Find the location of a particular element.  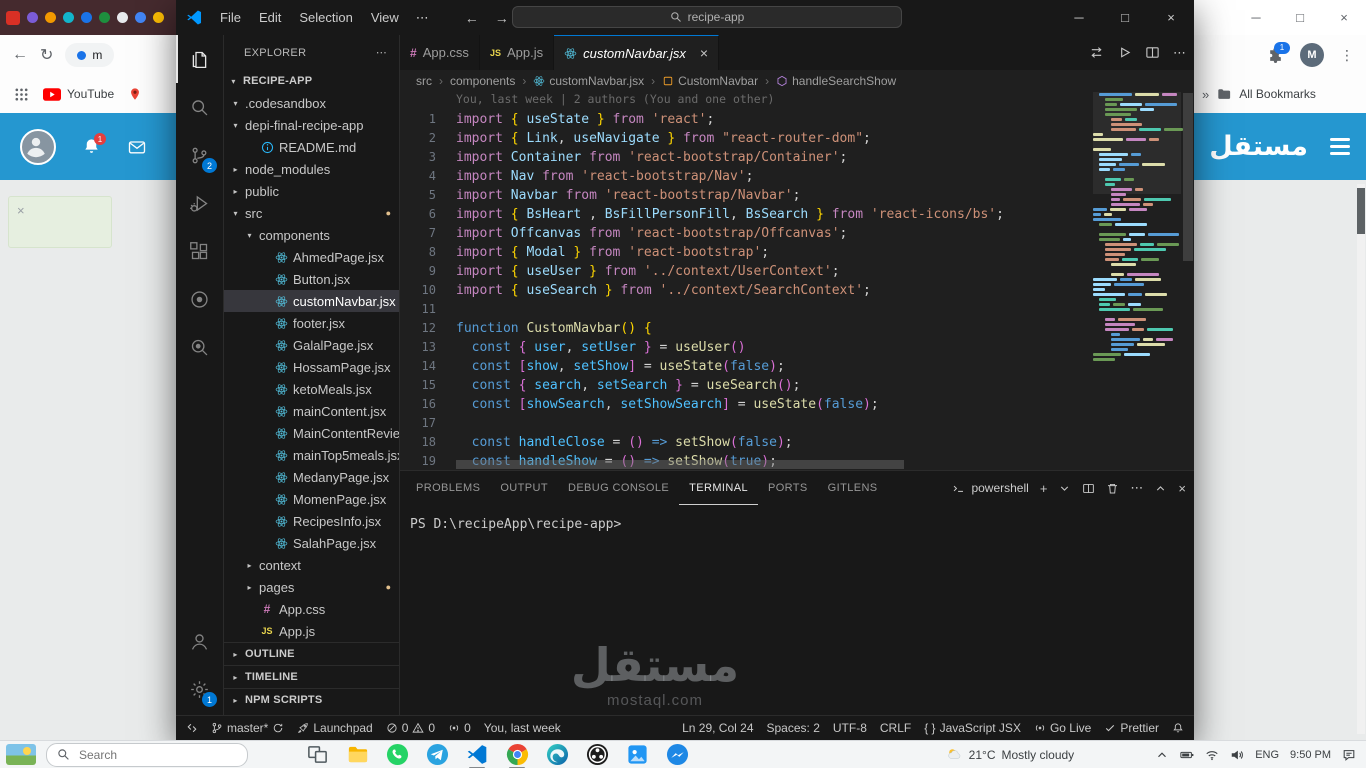

browser-minimize-button: ─ is located at coordinates (1256, 17).